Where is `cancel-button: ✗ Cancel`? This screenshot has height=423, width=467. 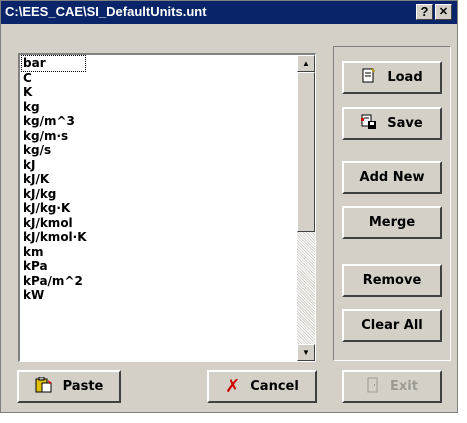
cancel-button: ✗ Cancel is located at coordinates (262, 386).